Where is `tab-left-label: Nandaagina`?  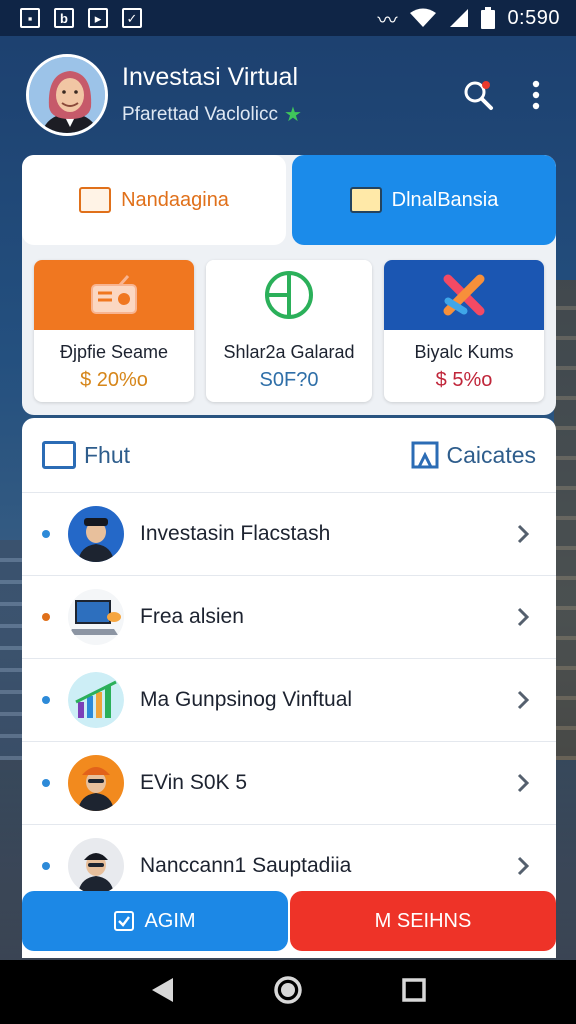 tab-left-label: Nandaagina is located at coordinates (175, 199).